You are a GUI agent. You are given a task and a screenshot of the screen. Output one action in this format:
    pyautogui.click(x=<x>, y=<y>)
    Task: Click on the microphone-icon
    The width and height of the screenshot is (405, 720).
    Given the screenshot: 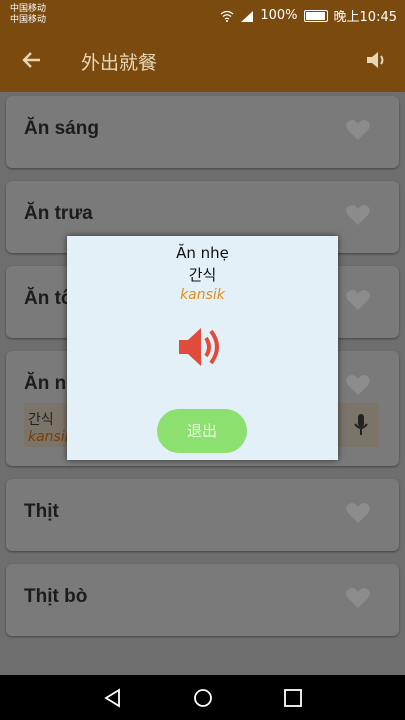 What is the action you would take?
    pyautogui.click(x=361, y=425)
    